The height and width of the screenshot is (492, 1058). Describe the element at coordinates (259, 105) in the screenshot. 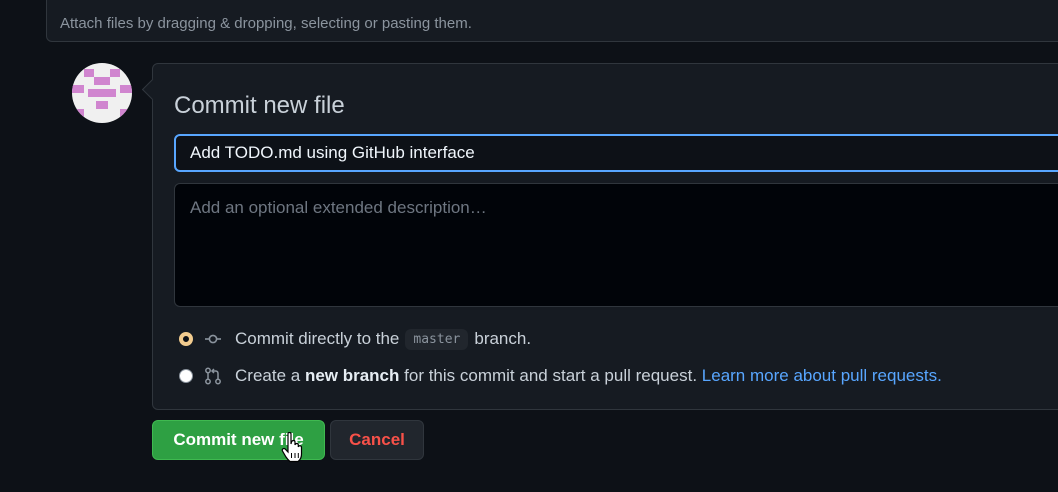

I see `commit-form-title: Commit new file` at that location.